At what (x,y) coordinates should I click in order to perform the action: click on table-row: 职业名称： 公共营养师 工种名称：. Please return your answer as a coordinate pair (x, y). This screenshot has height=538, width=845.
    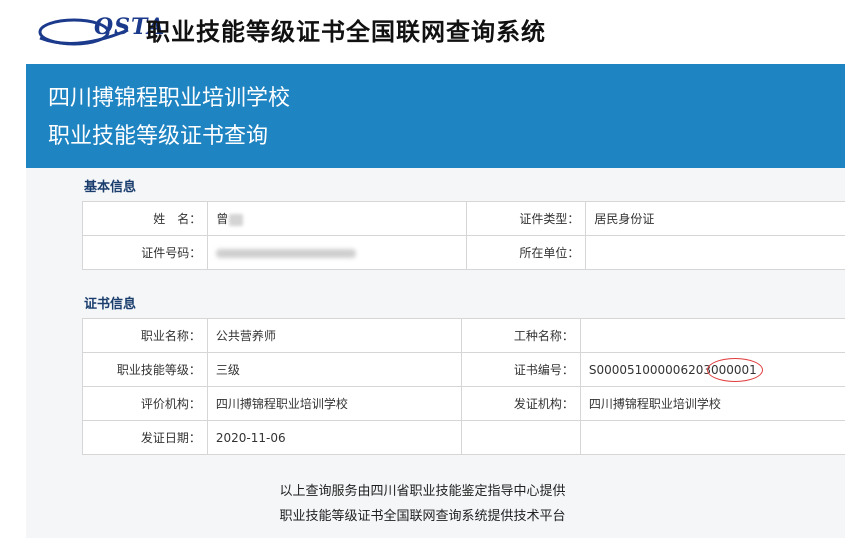
    Looking at the image, I should click on (463, 335).